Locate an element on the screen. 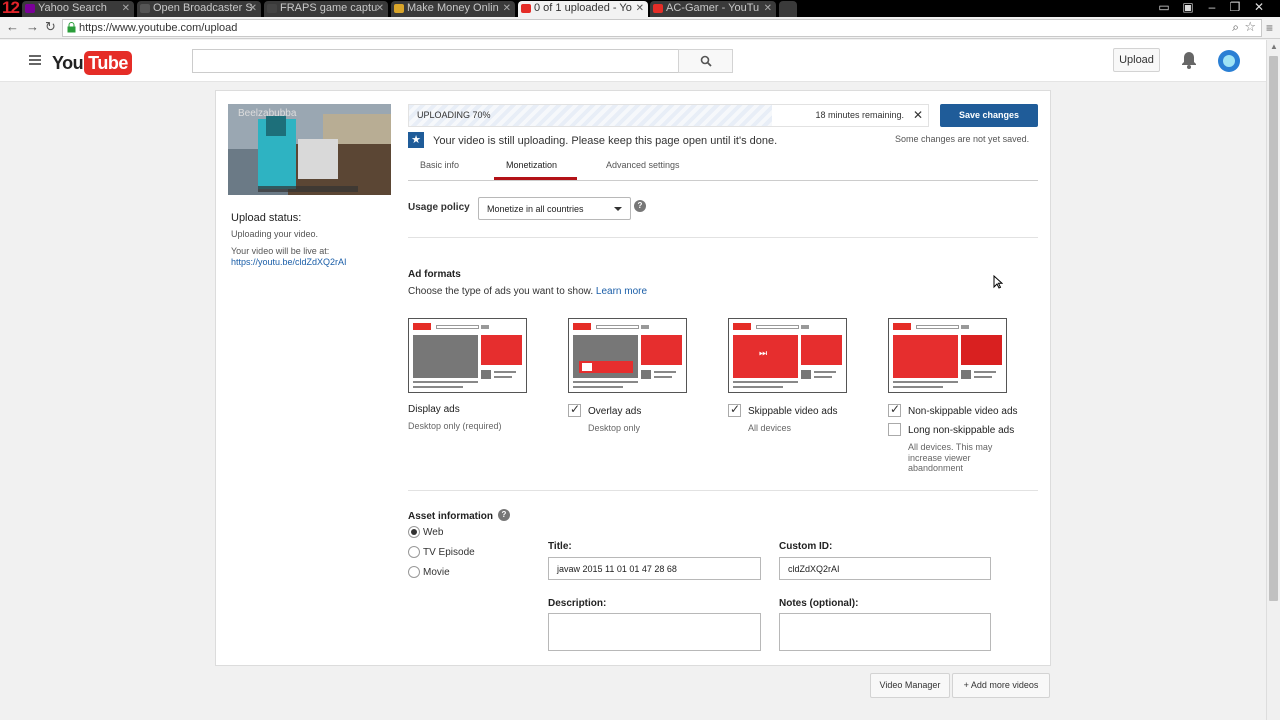  browser-menu-icon: ≡ is located at coordinates (1269, 28).